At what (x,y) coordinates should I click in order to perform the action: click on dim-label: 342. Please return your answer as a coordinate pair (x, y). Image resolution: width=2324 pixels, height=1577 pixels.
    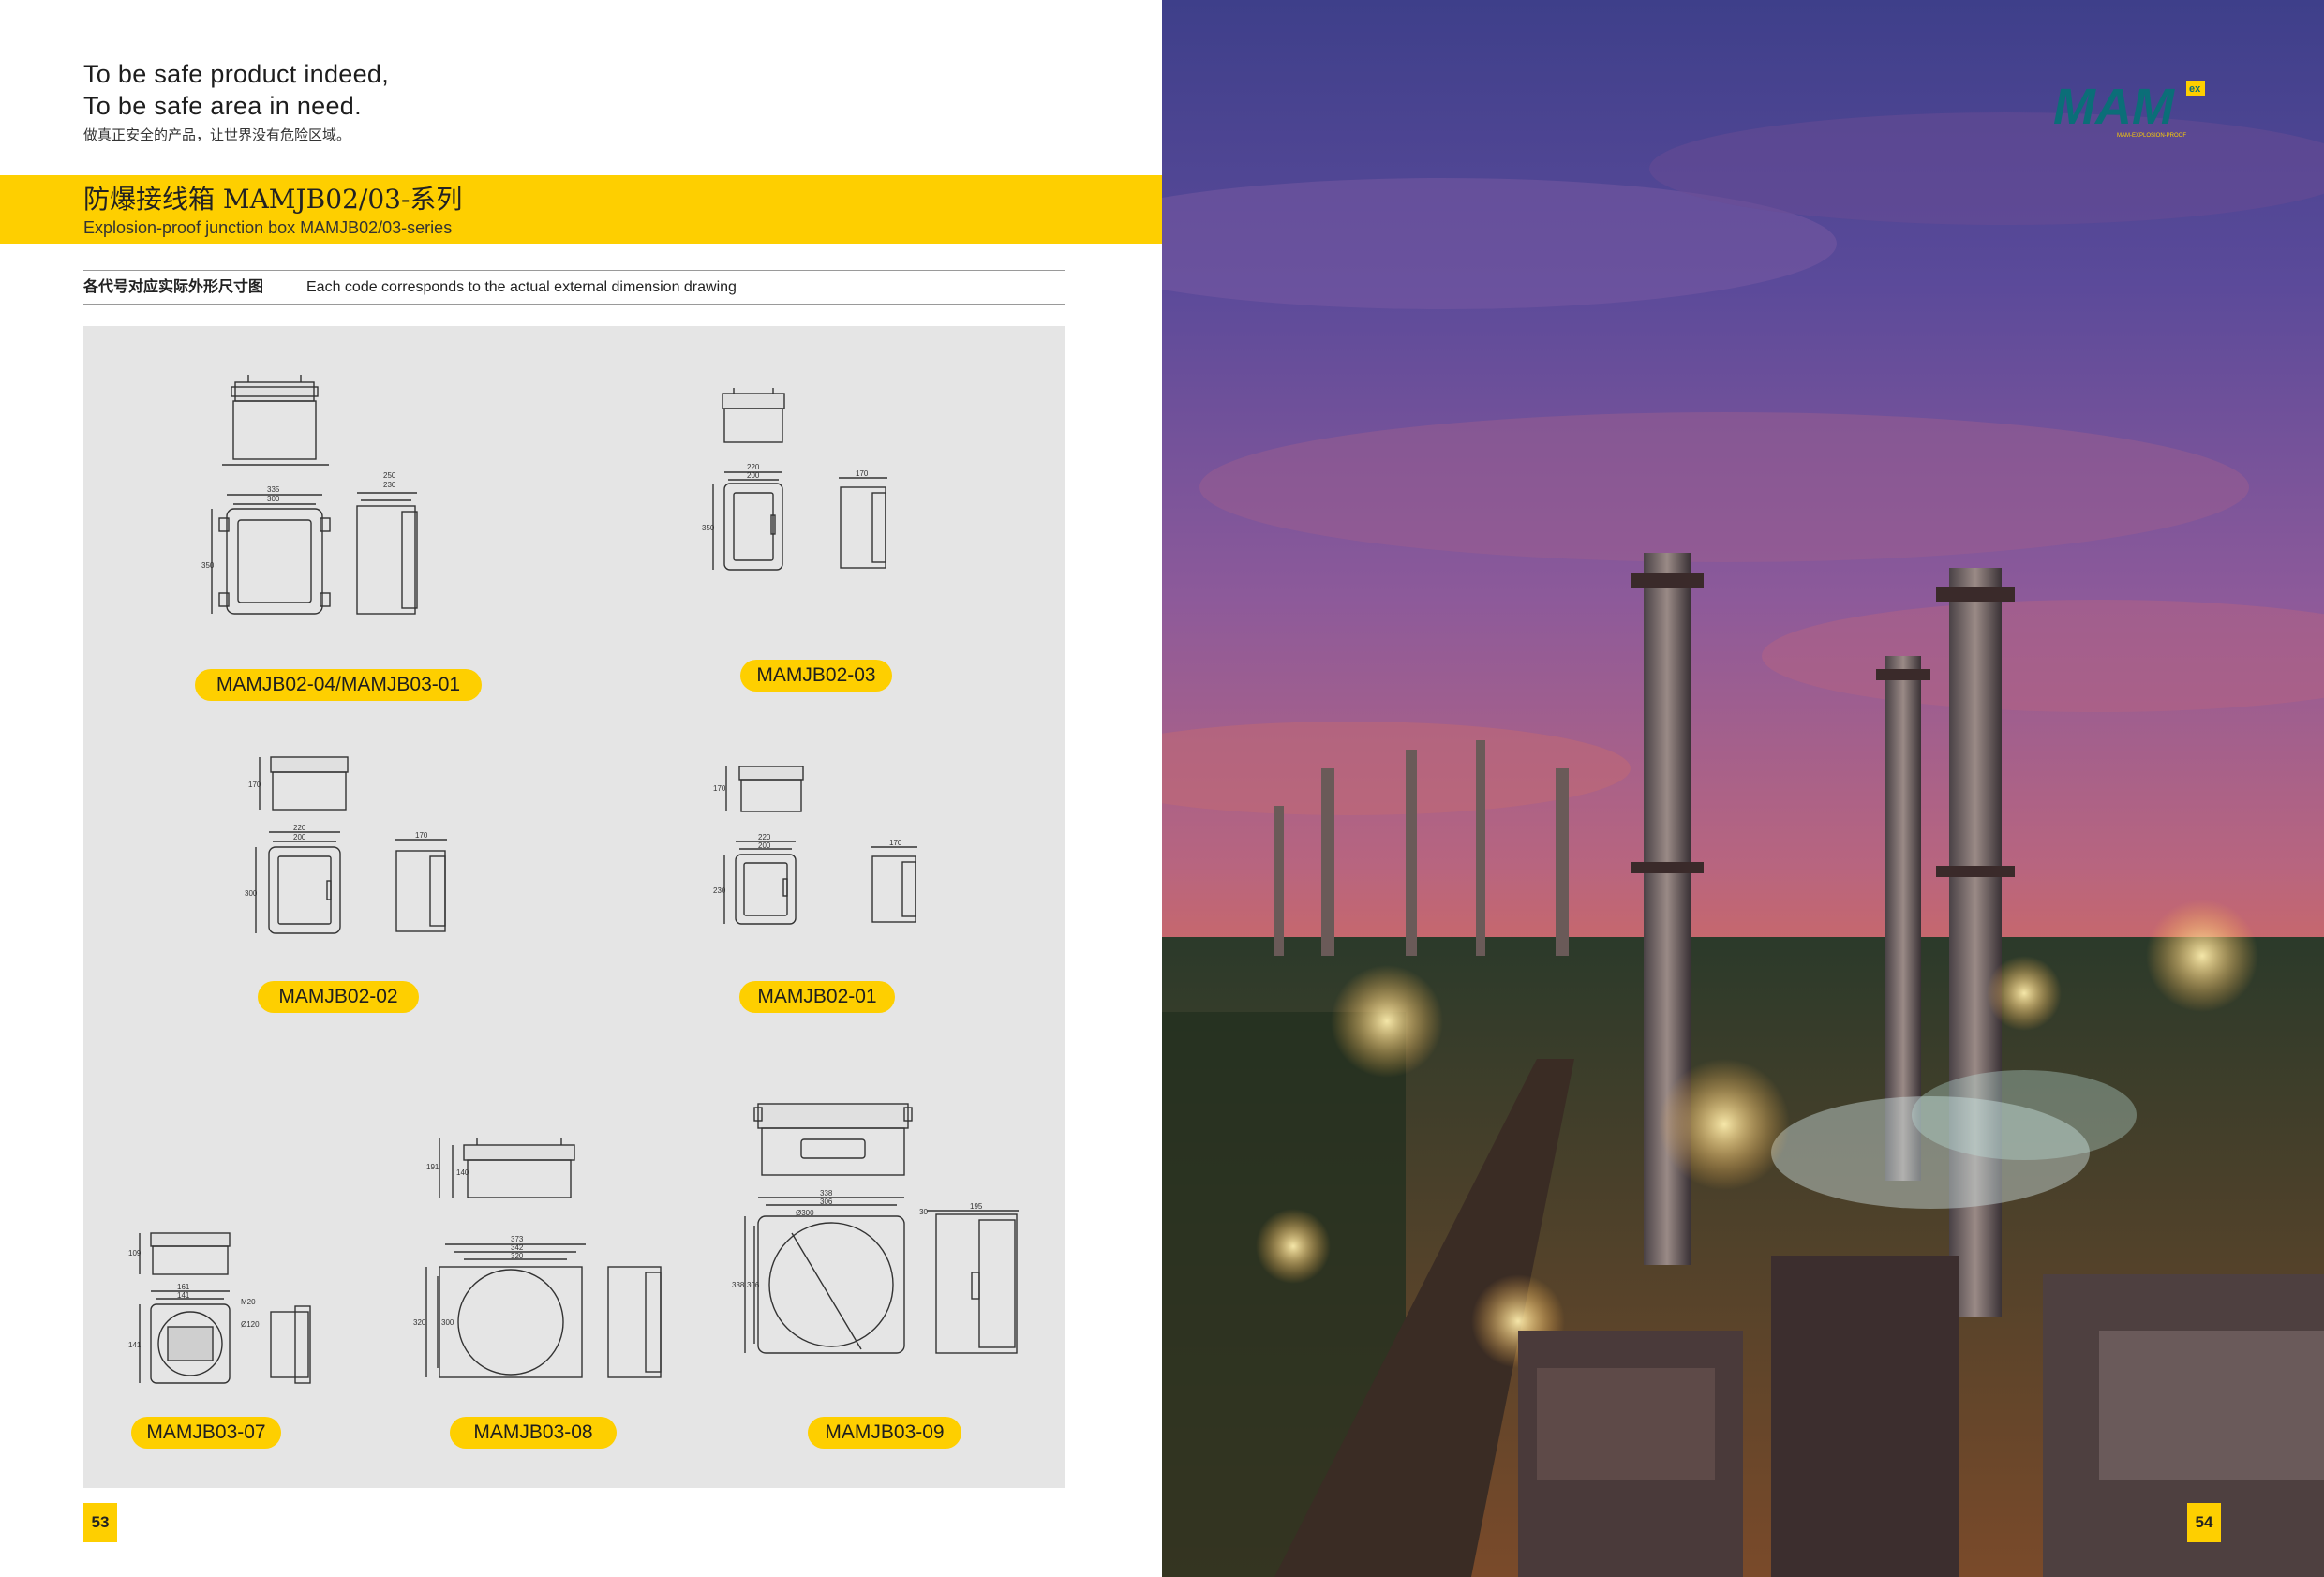
    Looking at the image, I should click on (517, 1248).